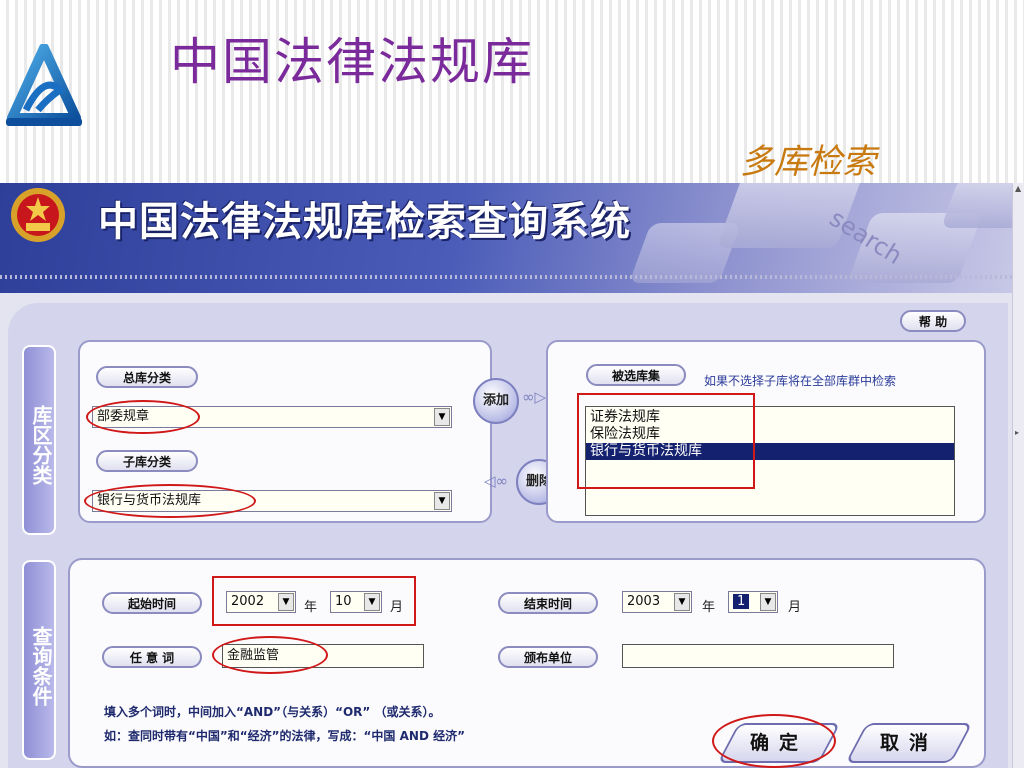 The image size is (1024, 768). I want to click on start-month-select: 10 ▼, so click(356, 602).